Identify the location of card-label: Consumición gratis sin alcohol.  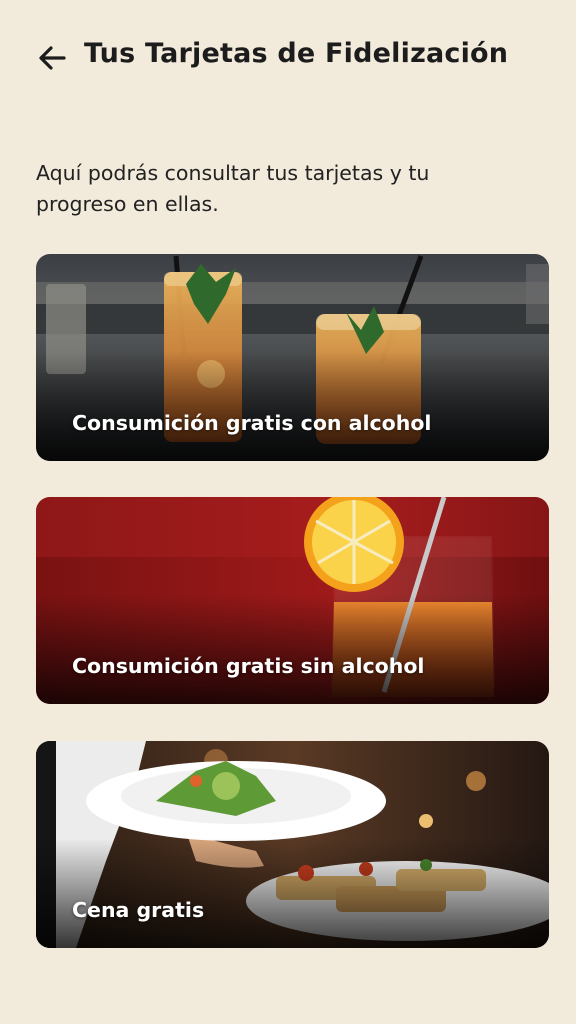
(248, 666).